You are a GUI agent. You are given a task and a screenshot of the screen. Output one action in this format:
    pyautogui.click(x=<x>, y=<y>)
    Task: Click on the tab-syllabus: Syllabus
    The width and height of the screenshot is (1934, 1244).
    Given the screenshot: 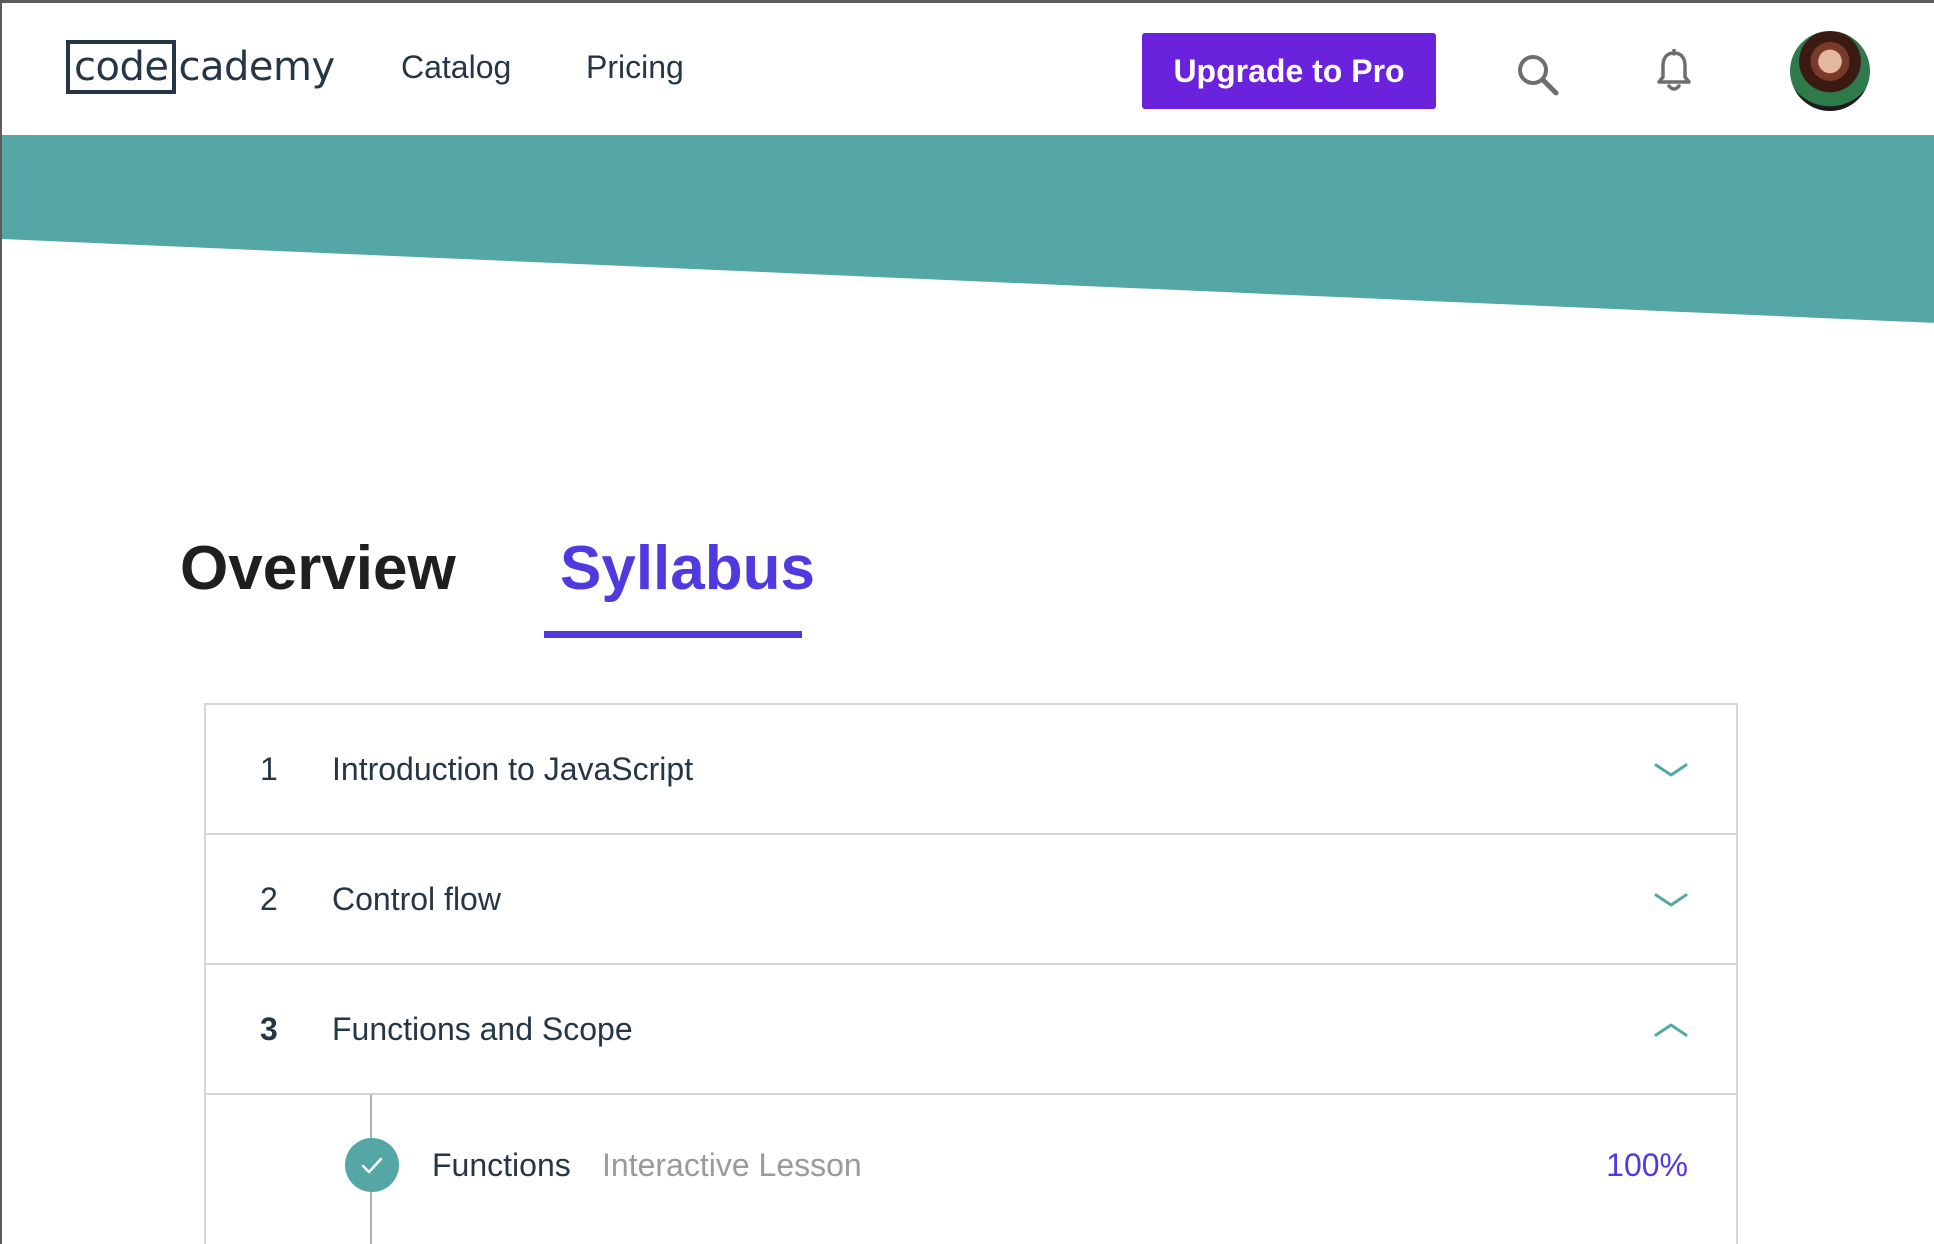 What is the action you would take?
    pyautogui.click(x=687, y=569)
    